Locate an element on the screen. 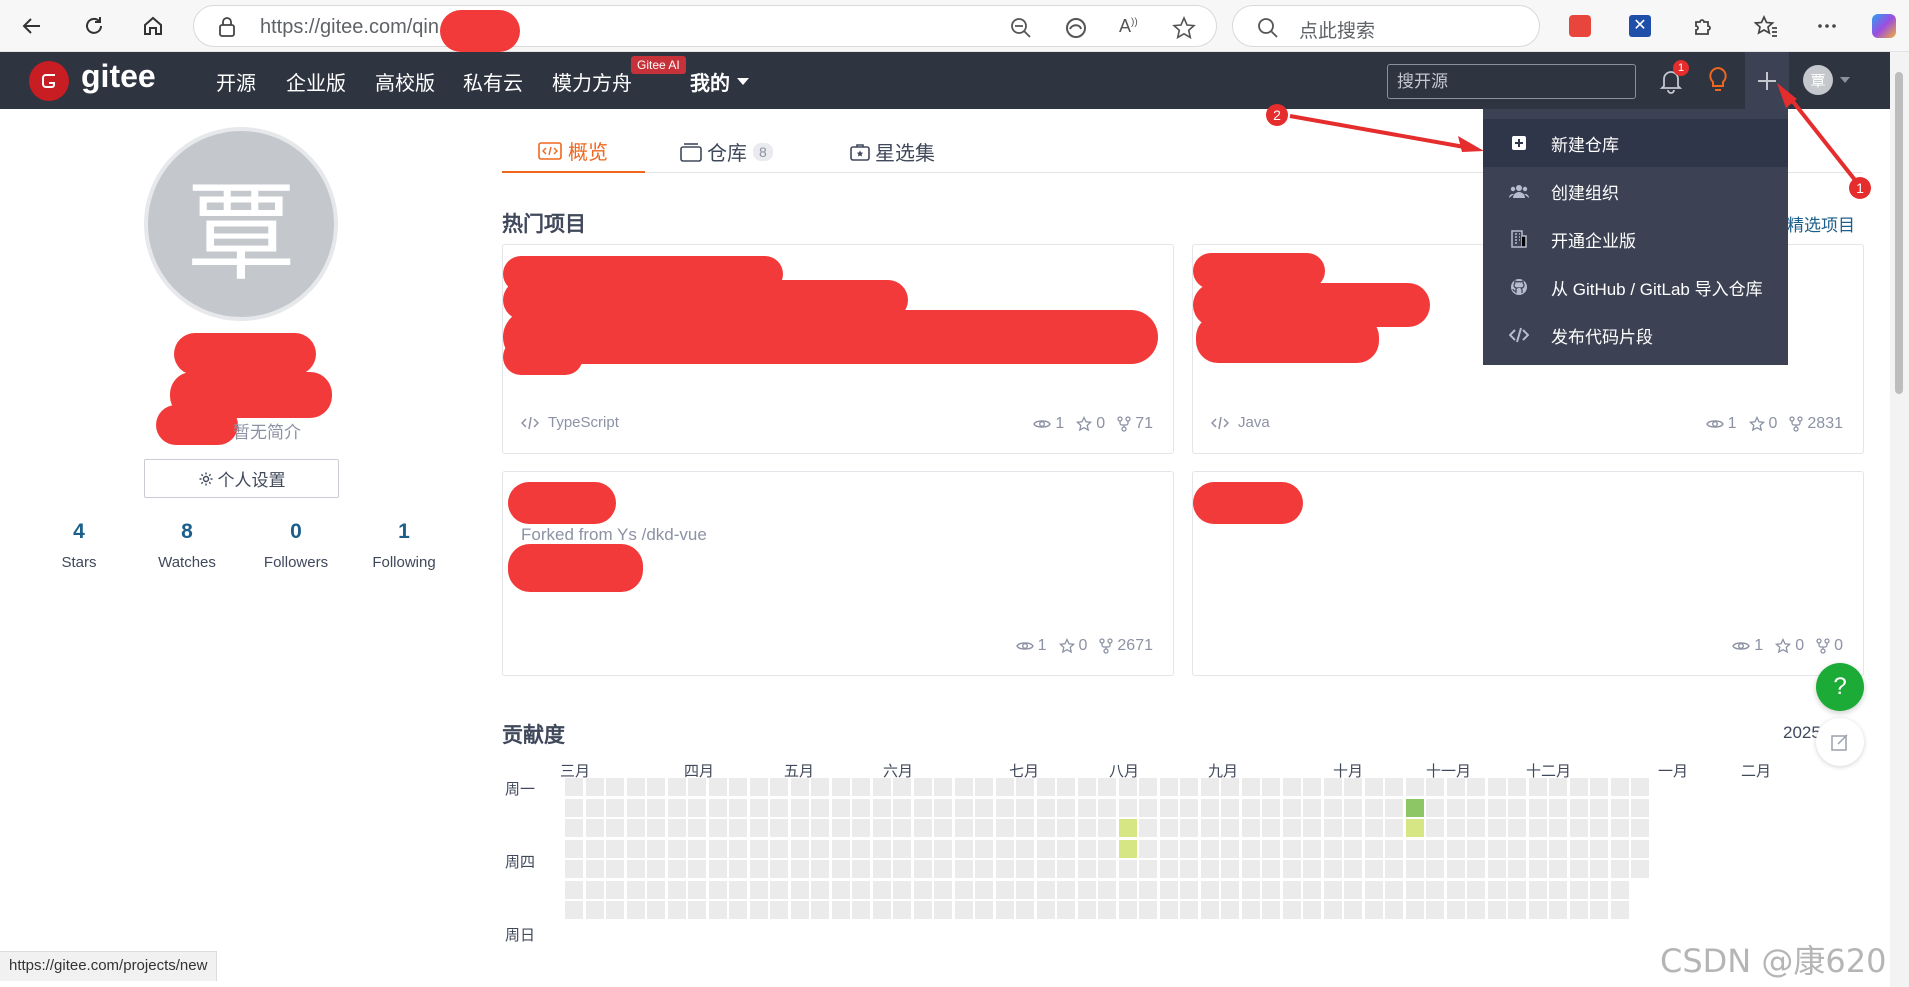 This screenshot has height=987, width=1909. page-scrollbar is located at coordinates (1899, 519).